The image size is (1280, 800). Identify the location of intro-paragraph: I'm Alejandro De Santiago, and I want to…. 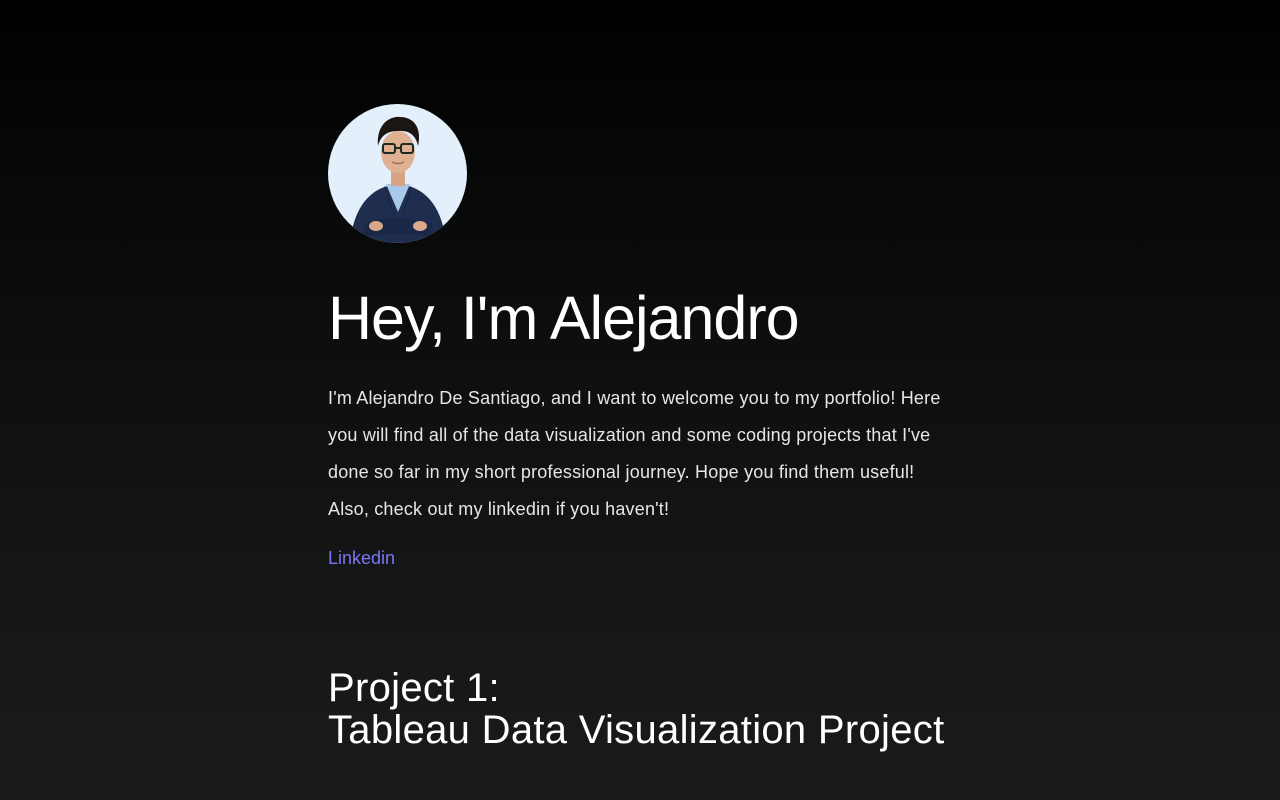
(634, 435).